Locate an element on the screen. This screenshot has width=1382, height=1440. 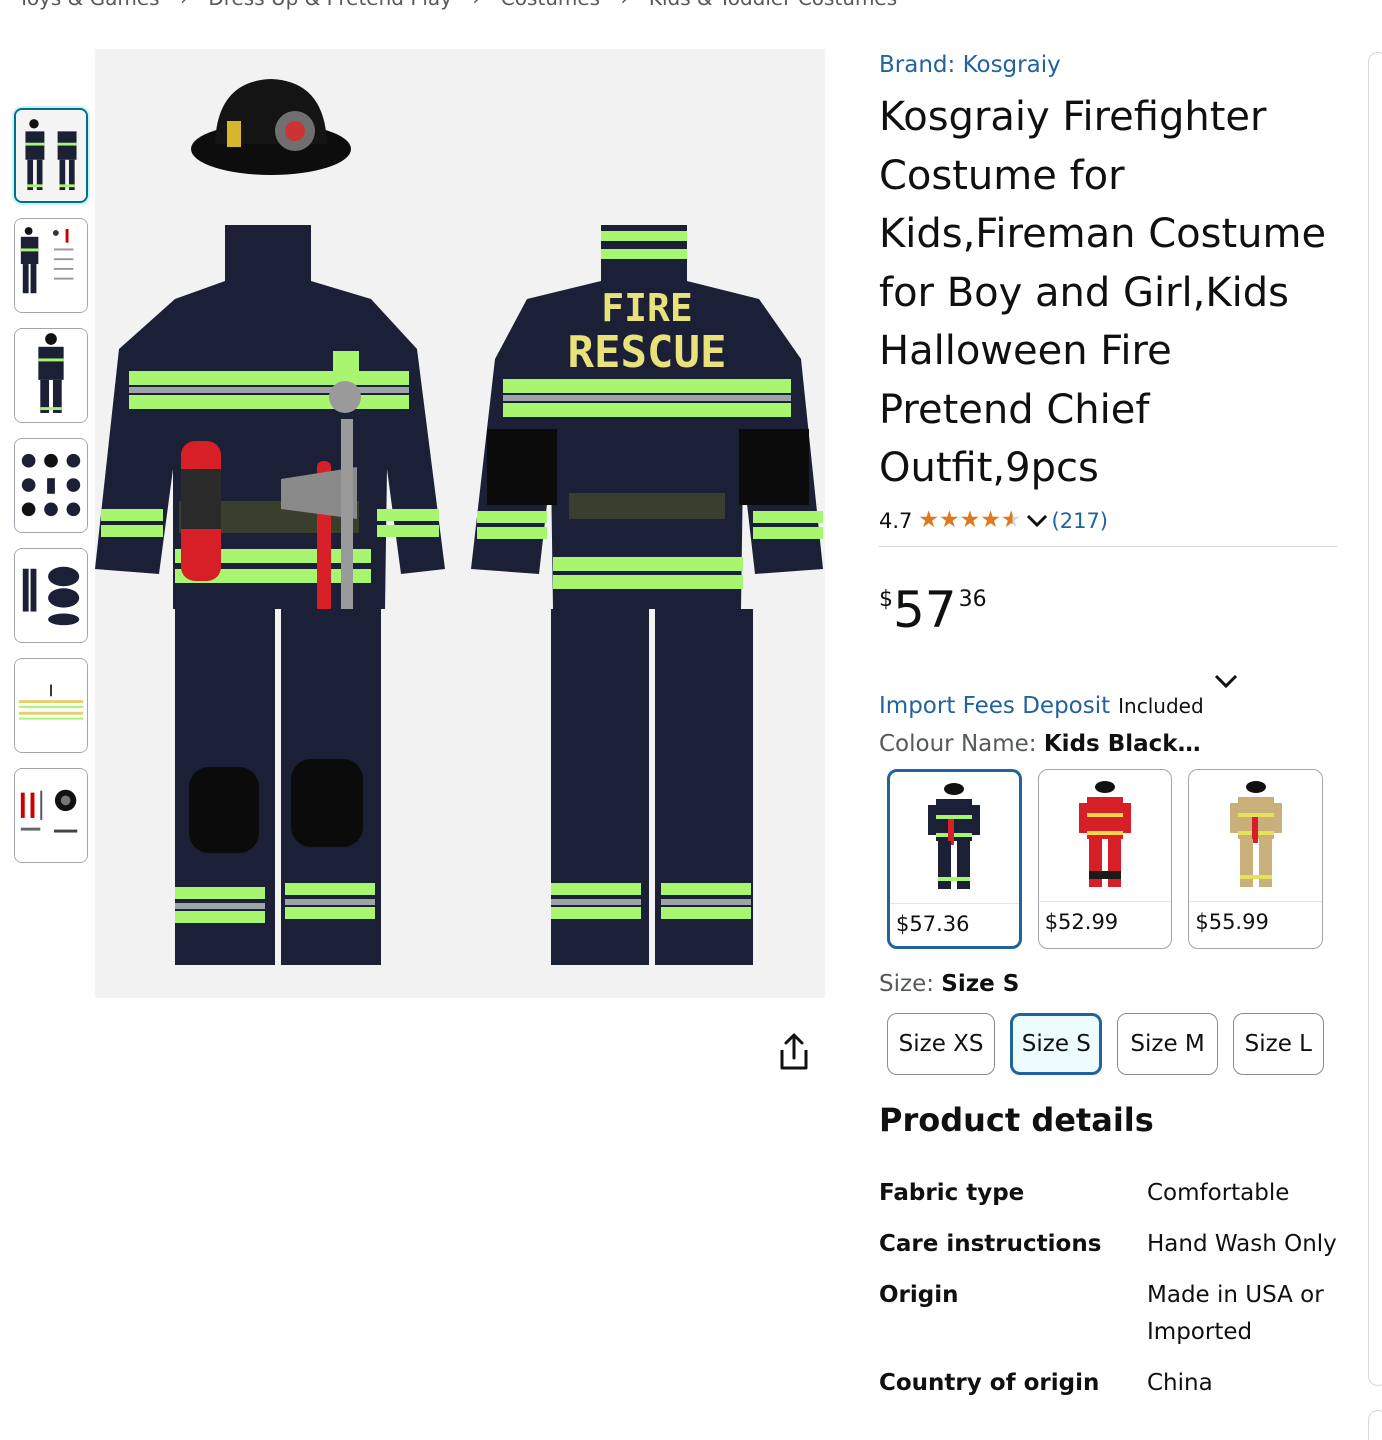
breadcrumb-item: Toys & Games is located at coordinates (89, 5).